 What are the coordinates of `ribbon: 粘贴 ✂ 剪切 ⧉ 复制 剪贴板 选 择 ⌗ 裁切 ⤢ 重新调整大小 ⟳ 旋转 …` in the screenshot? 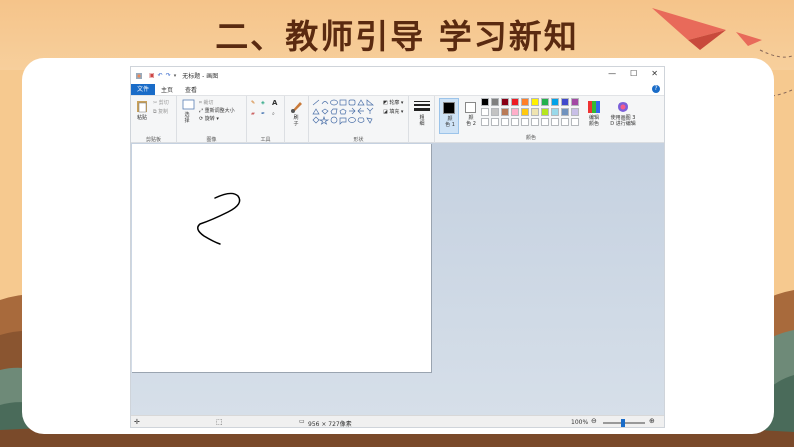 It's located at (397, 119).